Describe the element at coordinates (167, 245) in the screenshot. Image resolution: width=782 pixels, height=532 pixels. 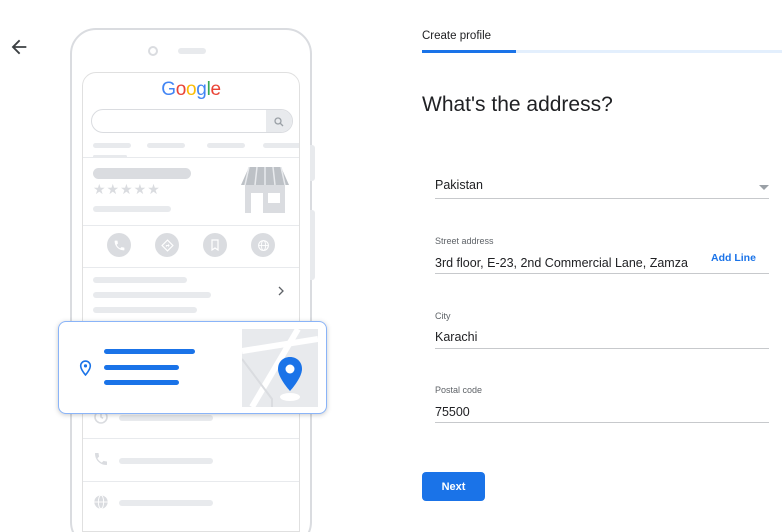
I see `directions-icon` at that location.